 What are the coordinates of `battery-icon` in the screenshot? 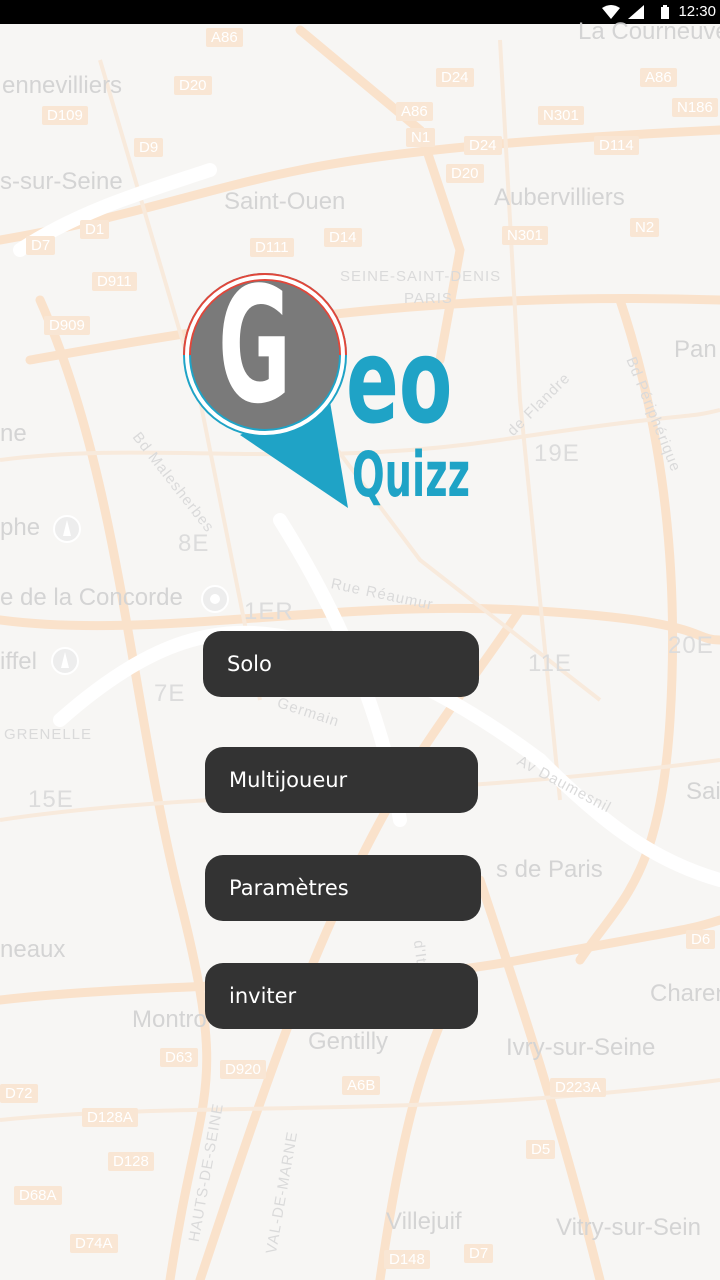 It's located at (665, 12).